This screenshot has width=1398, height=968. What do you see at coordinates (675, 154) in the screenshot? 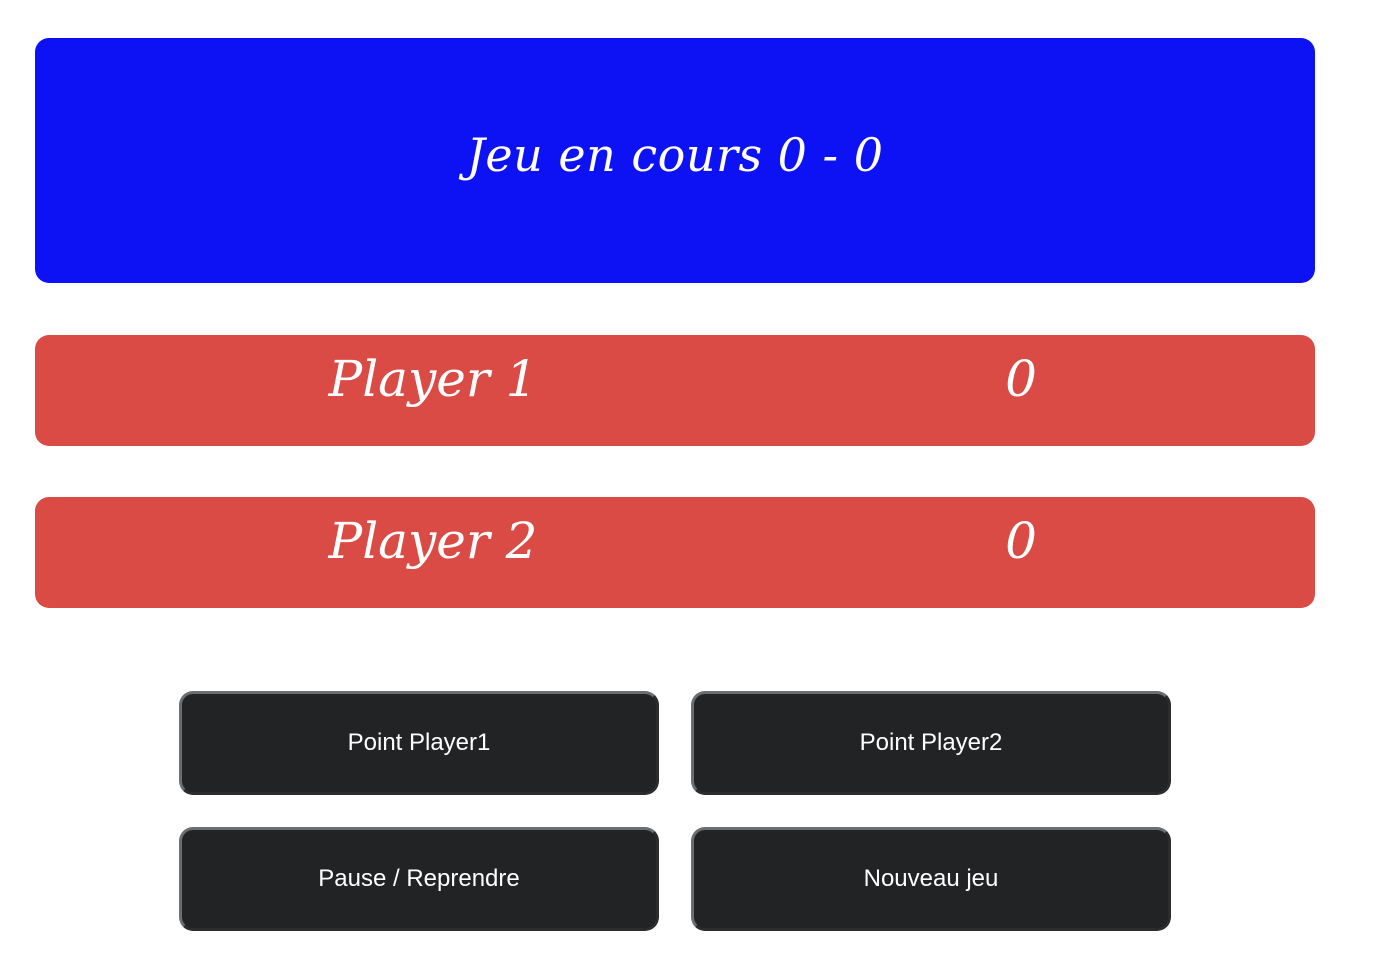
I see `game-status-text: Jeu en cours 0 - 0` at bounding box center [675, 154].